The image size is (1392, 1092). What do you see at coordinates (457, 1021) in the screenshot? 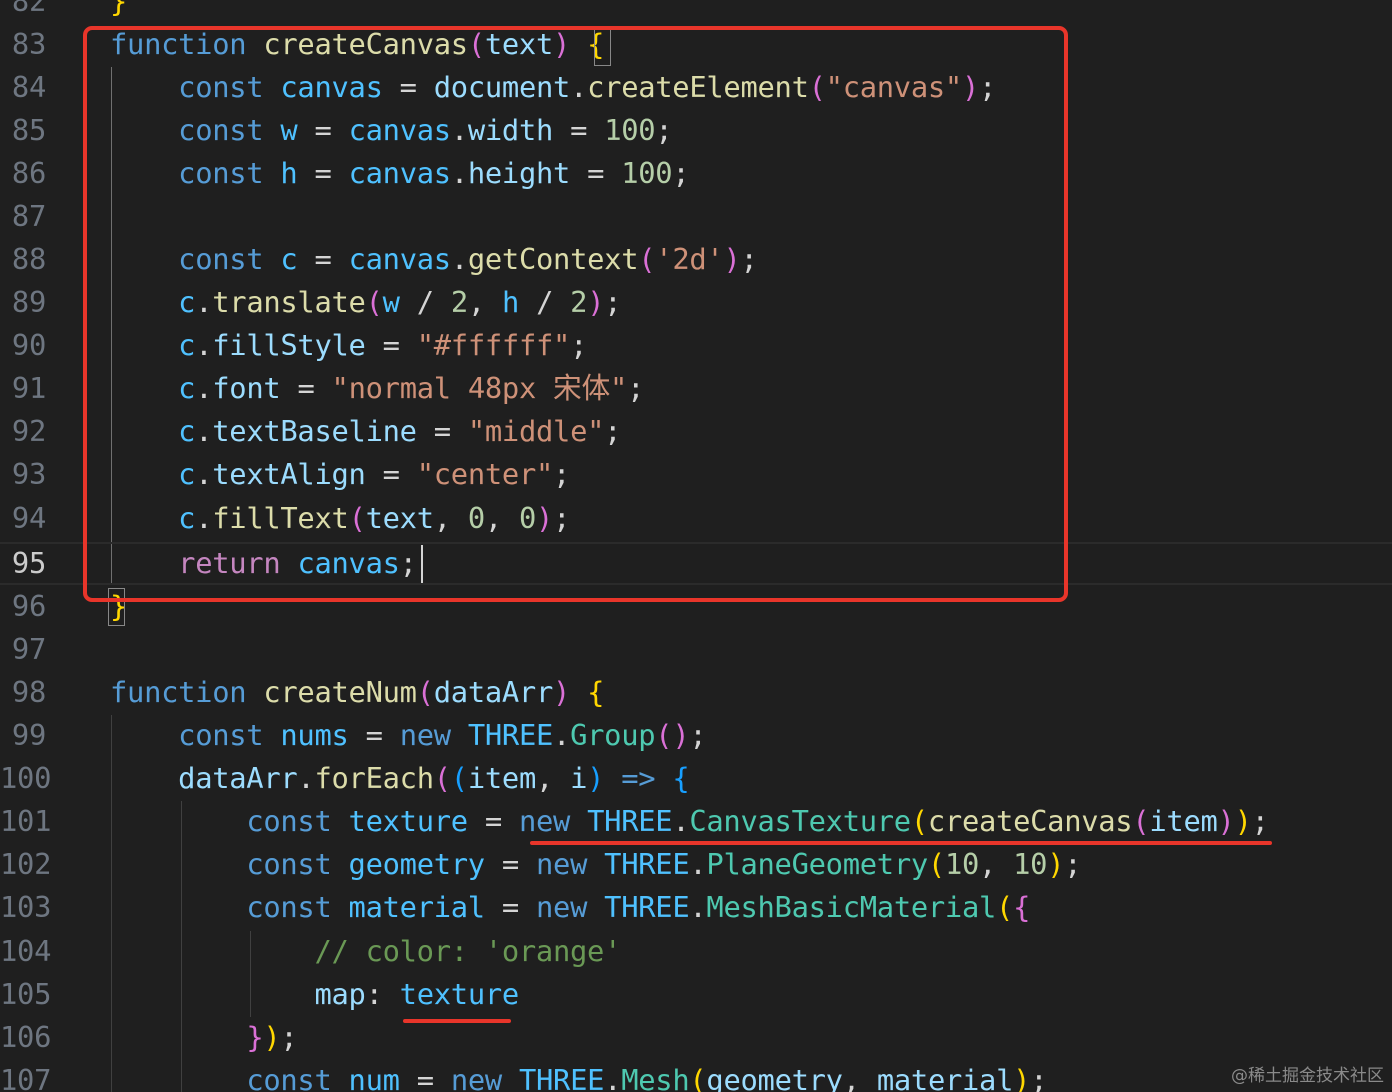
I see `annotation-underline-texture` at bounding box center [457, 1021].